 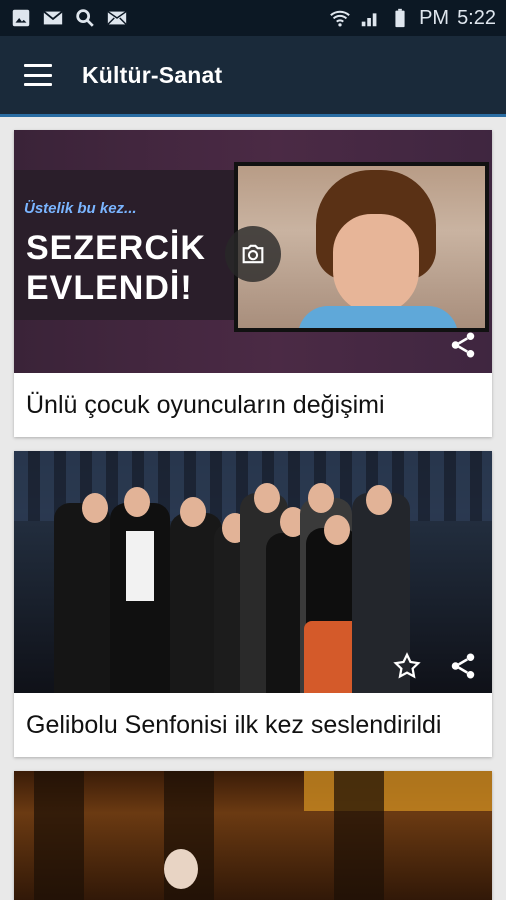 I want to click on status-ampm: PM, so click(x=434, y=17).